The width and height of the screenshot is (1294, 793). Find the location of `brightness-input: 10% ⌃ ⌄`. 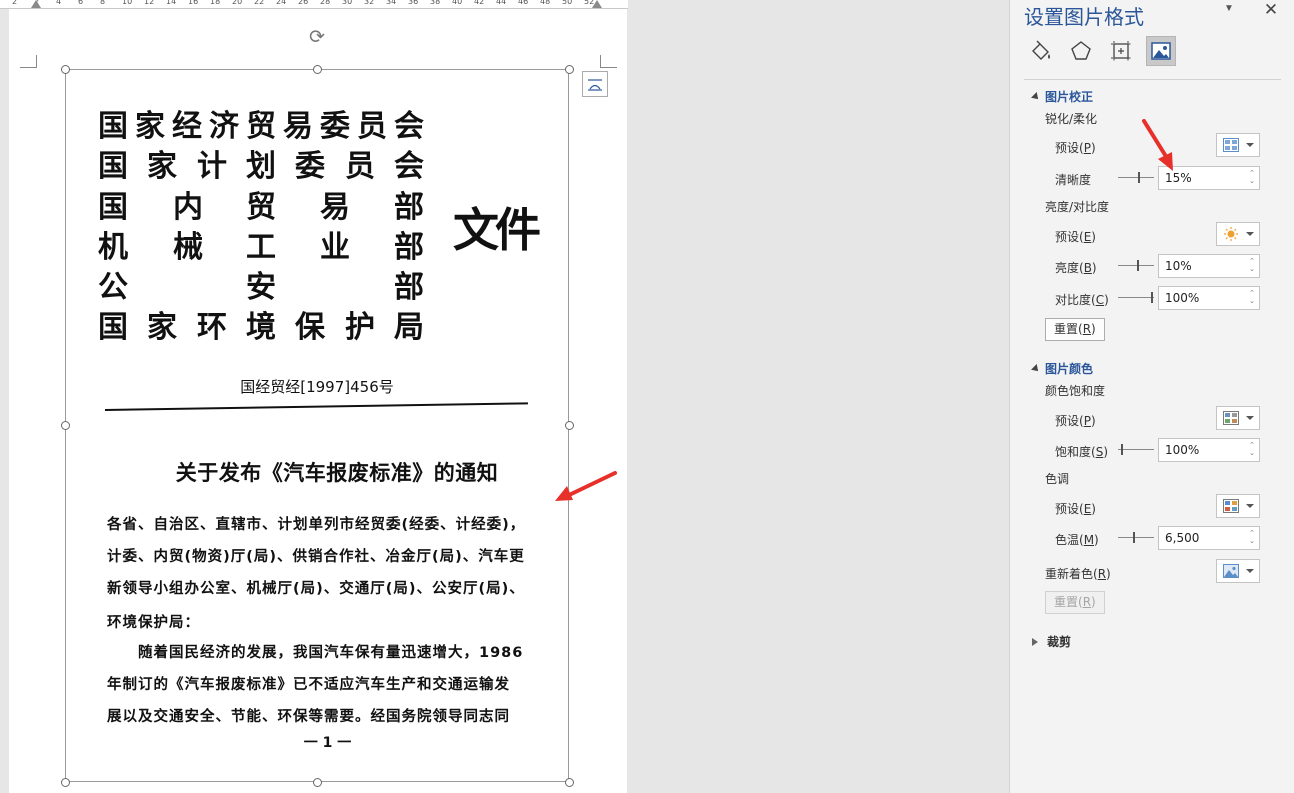

brightness-input: 10% ⌃ ⌄ is located at coordinates (1209, 266).